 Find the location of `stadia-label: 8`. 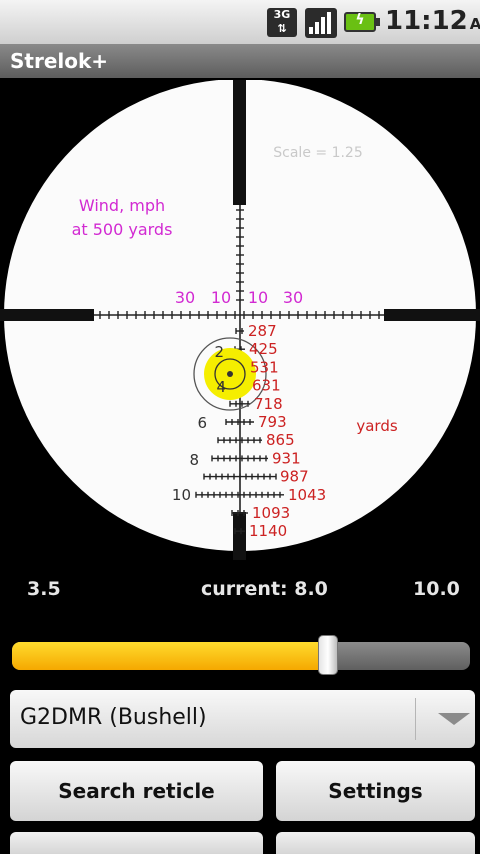

stadia-label: 8 is located at coordinates (194, 460).